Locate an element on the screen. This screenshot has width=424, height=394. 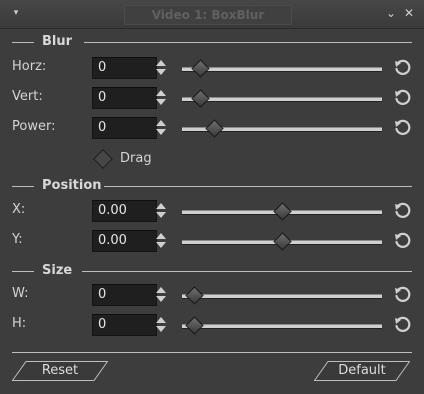
param-row: W: 0 is located at coordinates (212, 296).